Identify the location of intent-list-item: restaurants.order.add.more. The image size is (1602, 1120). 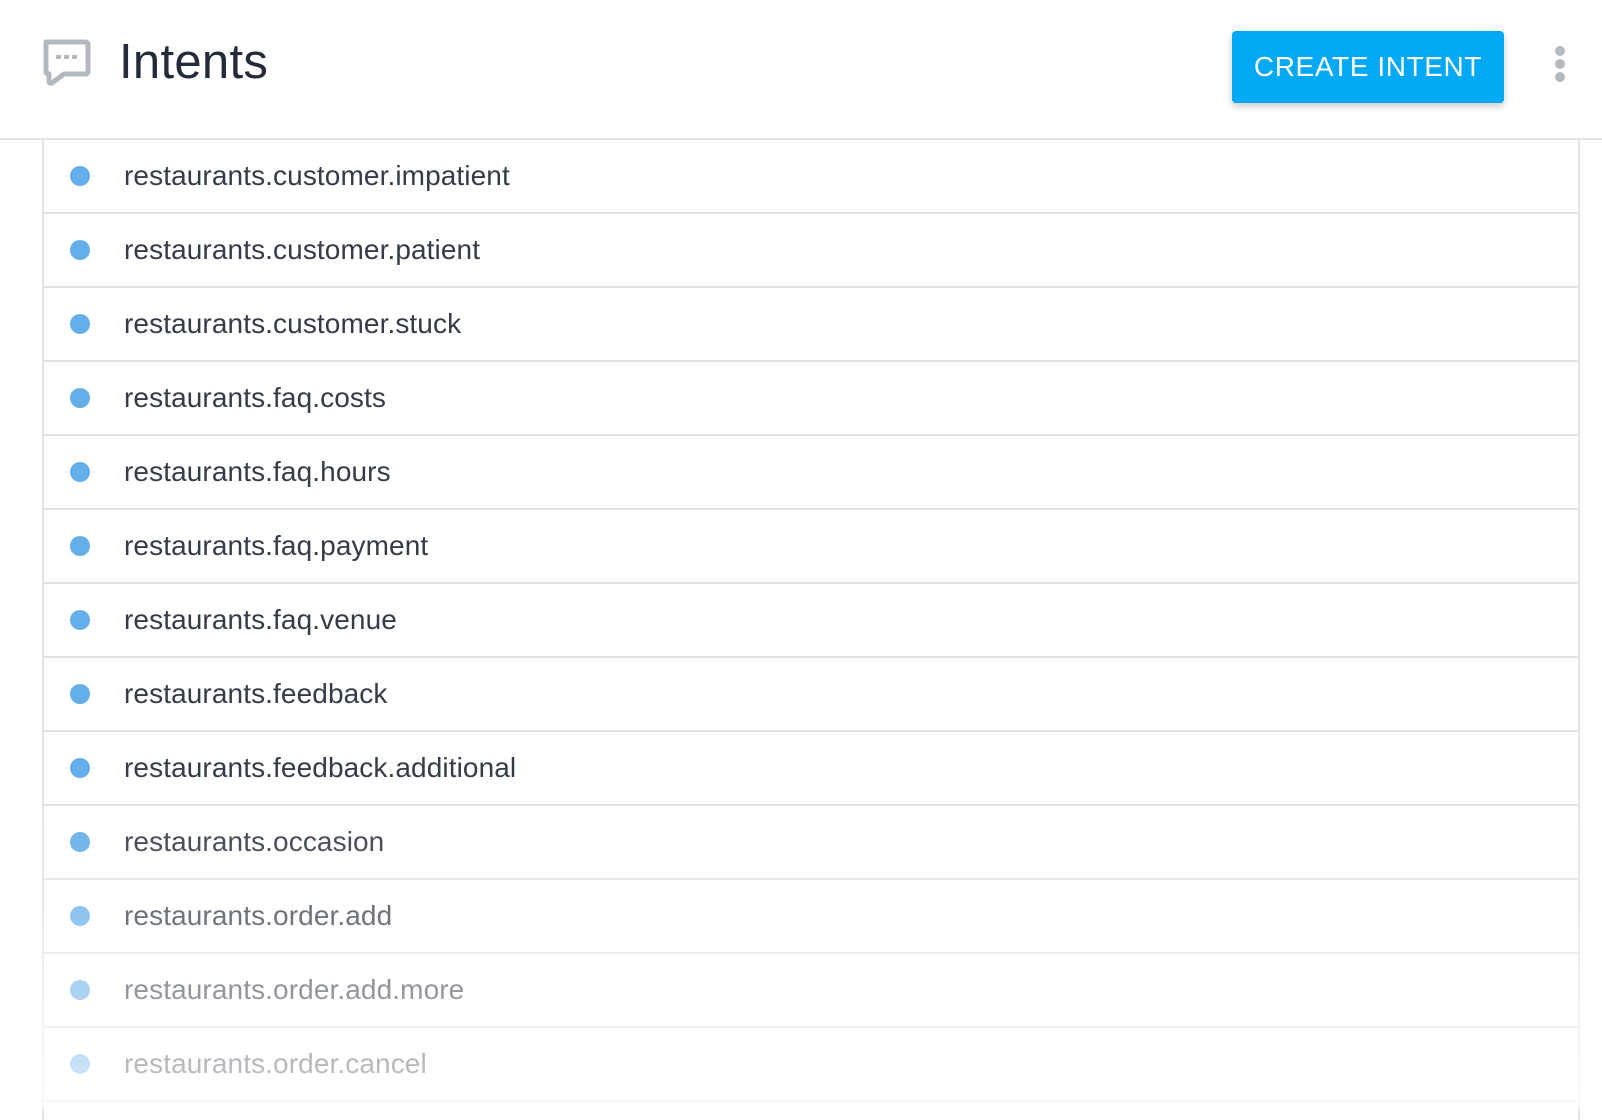
(811, 991).